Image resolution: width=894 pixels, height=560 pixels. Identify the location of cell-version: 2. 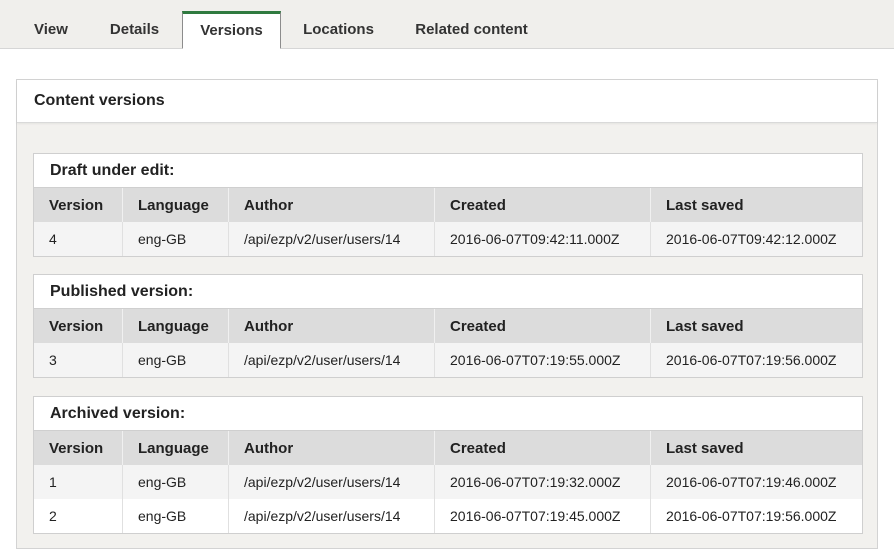
(78, 516).